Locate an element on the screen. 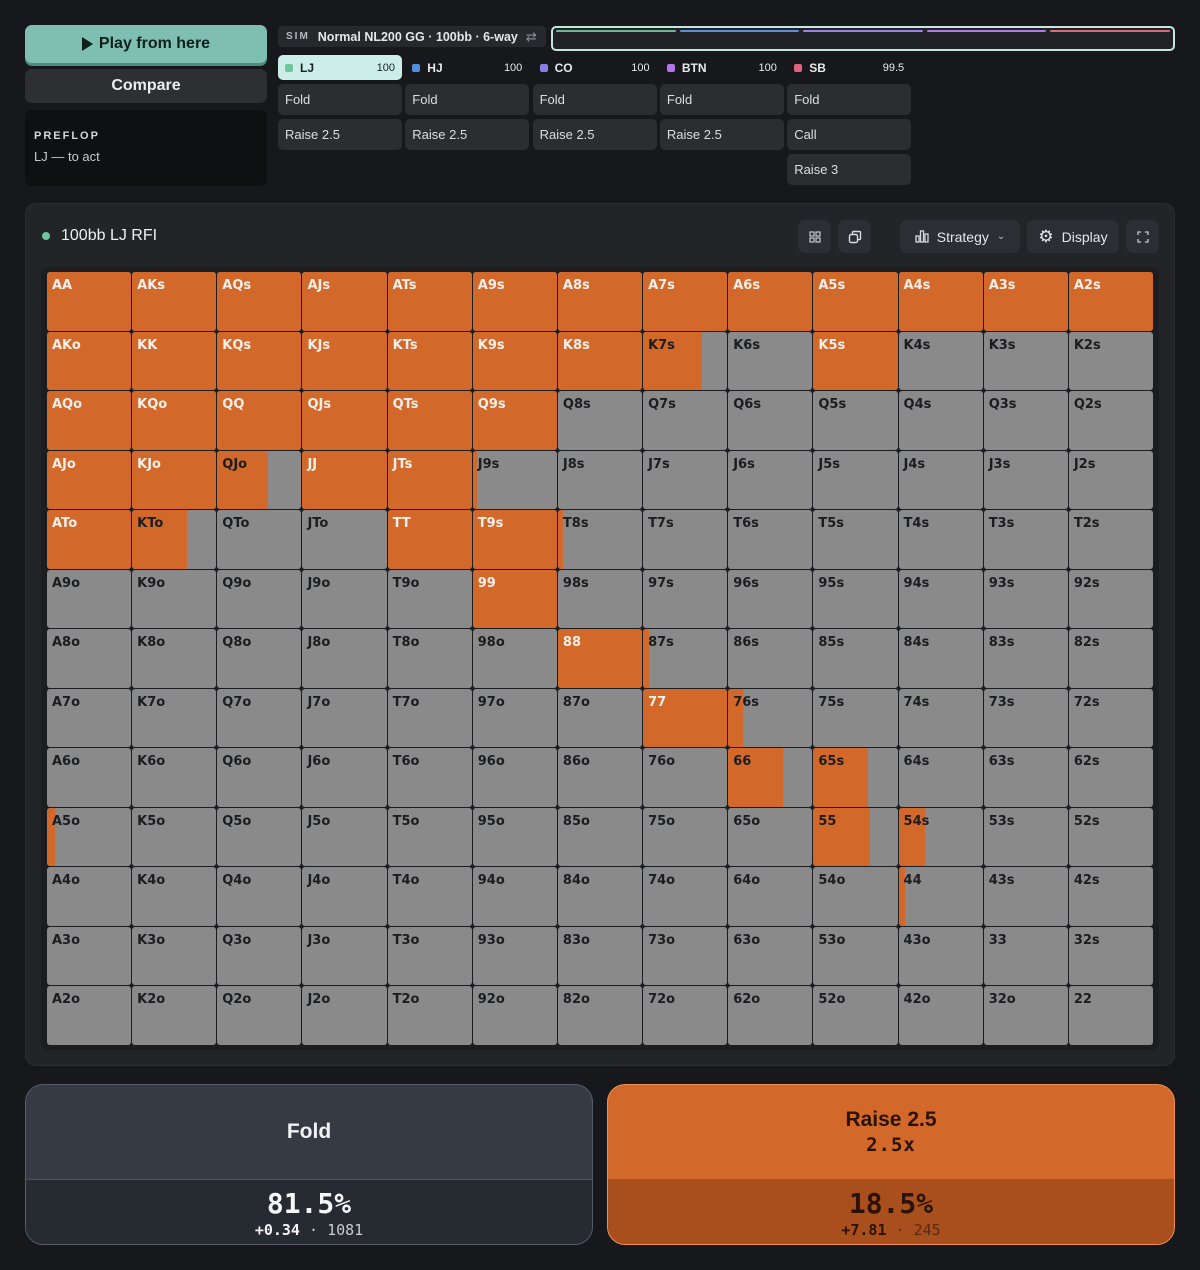  hand-cell: 65s is located at coordinates (855, 777).